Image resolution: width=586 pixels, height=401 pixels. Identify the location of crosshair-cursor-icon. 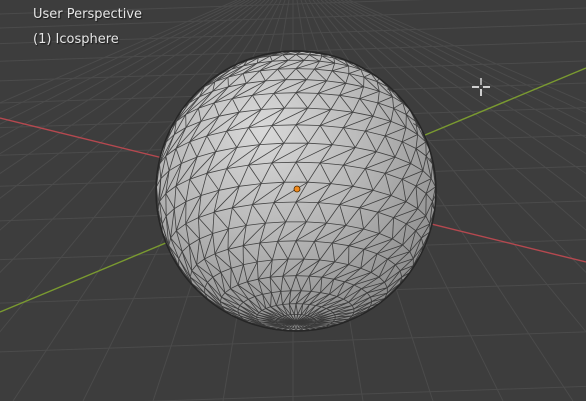
(481, 87).